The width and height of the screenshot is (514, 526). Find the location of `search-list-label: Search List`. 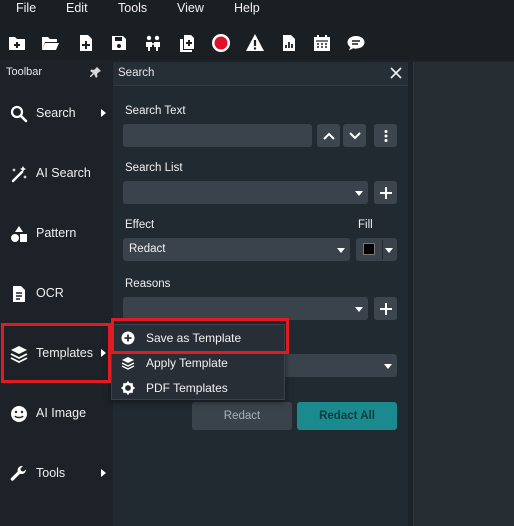

search-list-label: Search List is located at coordinates (154, 168).